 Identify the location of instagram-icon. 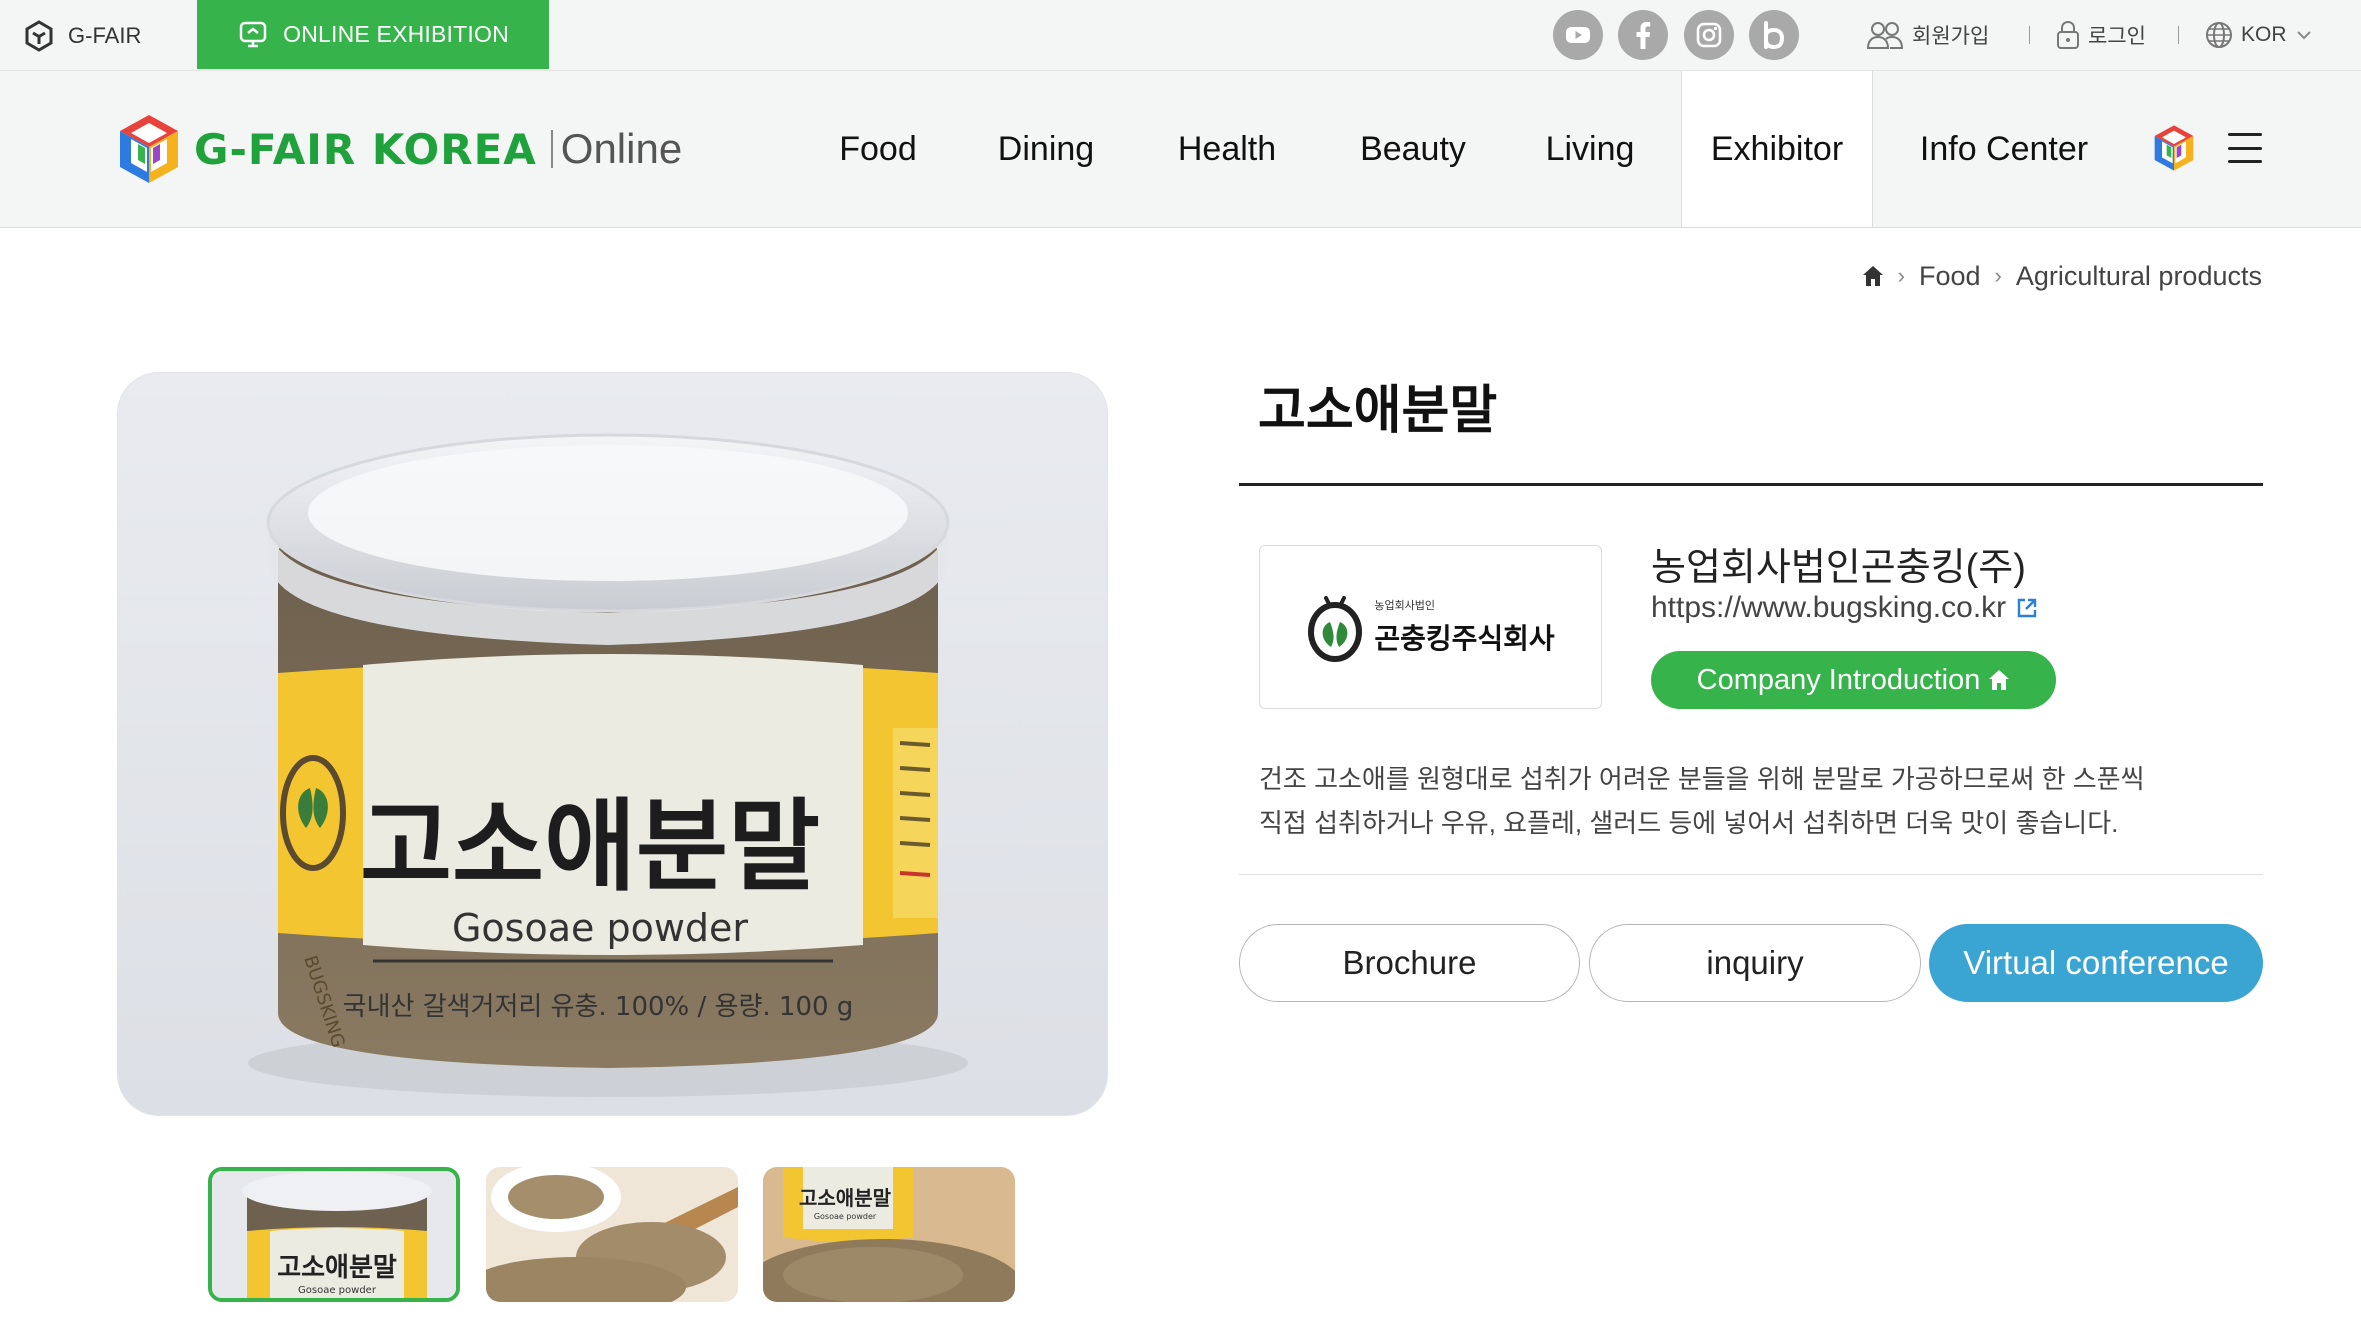
(1709, 35).